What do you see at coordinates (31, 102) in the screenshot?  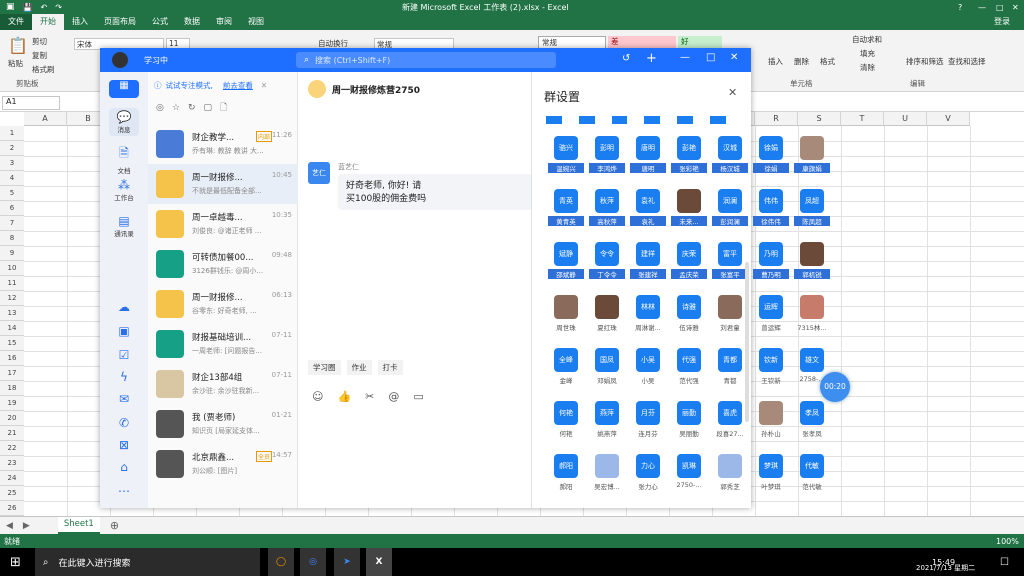 I see `name-box: A1` at bounding box center [31, 102].